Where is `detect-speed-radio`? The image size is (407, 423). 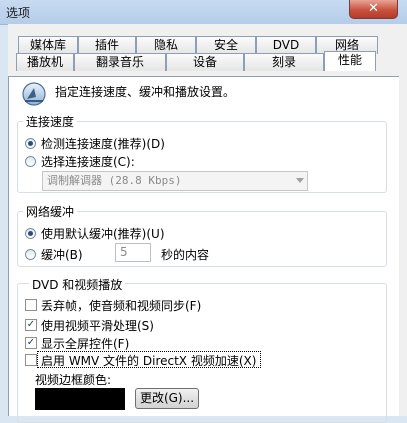
detect-speed-radio is located at coordinates (30, 143).